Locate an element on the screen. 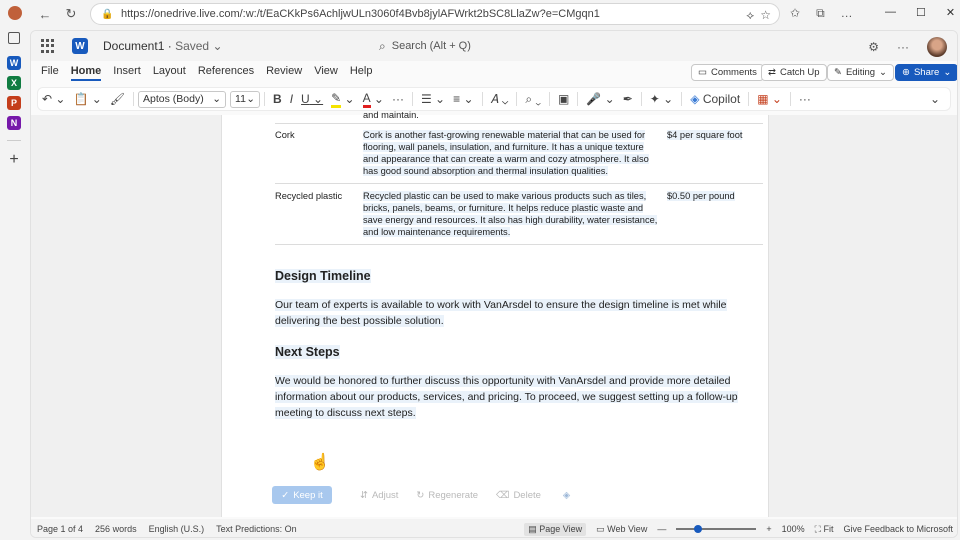 Image resolution: width=960 pixels, height=540 pixels. desc-line: and low maintenance requirements. is located at coordinates (437, 232).